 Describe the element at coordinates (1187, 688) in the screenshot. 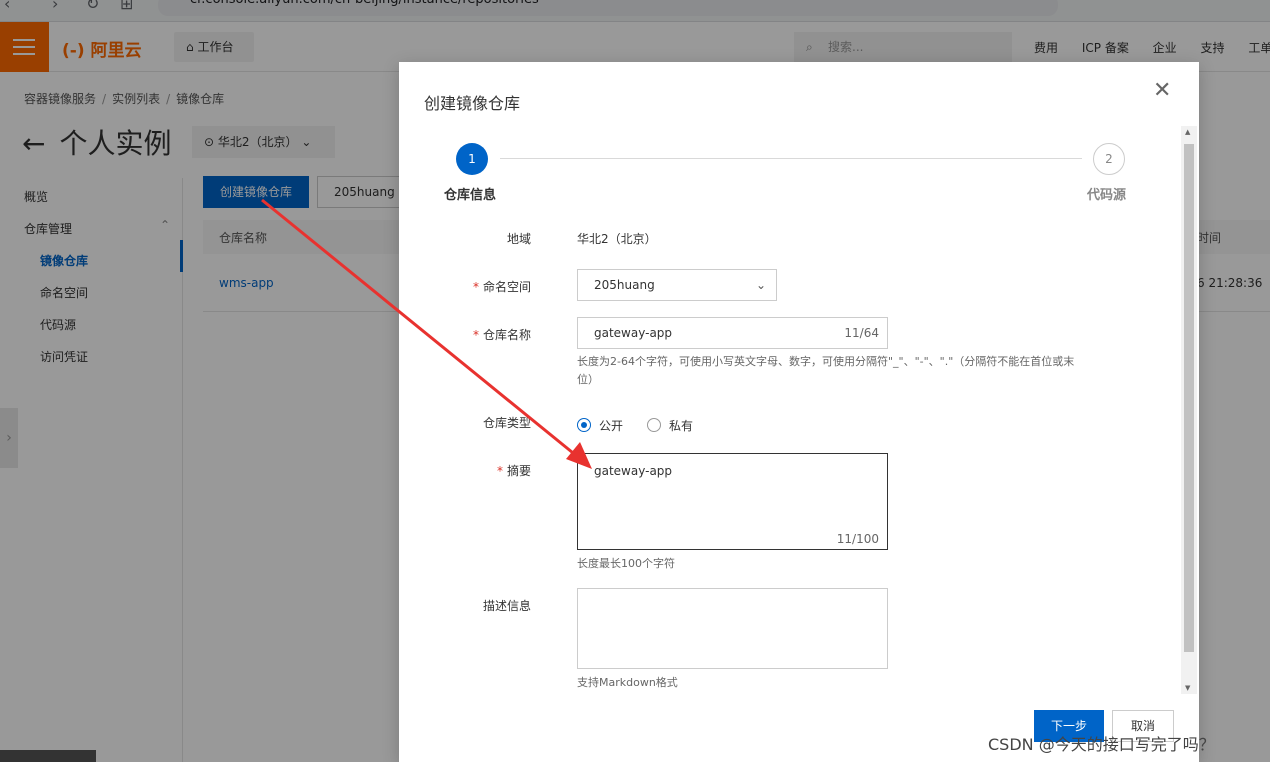

I see `scroll-down-icon: ▼` at that location.